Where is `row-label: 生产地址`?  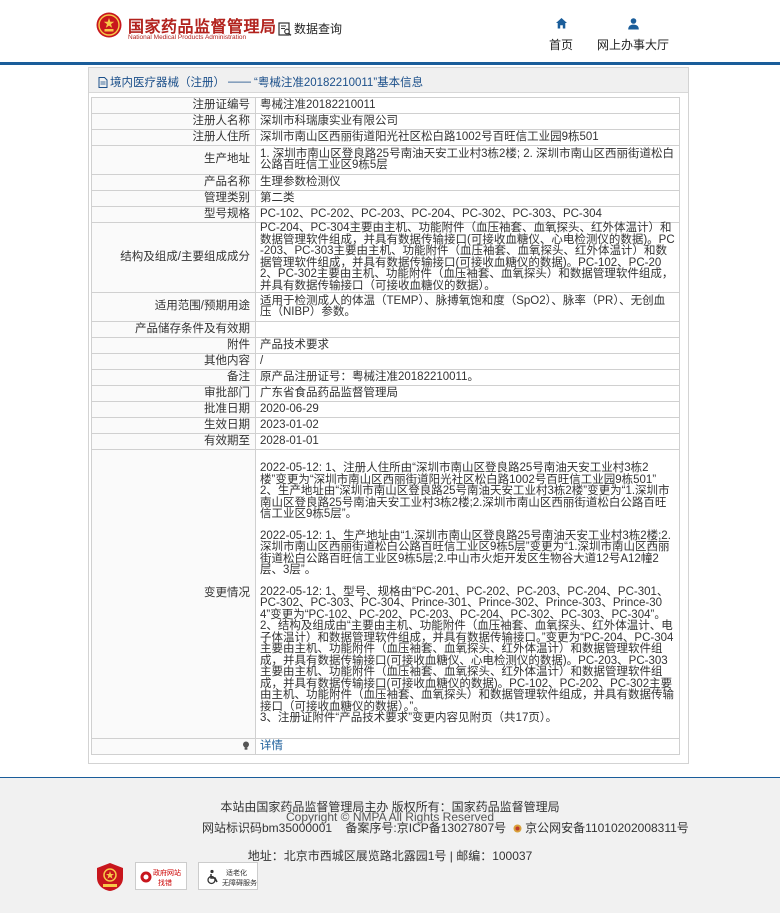
row-label: 生产地址 is located at coordinates (173, 160).